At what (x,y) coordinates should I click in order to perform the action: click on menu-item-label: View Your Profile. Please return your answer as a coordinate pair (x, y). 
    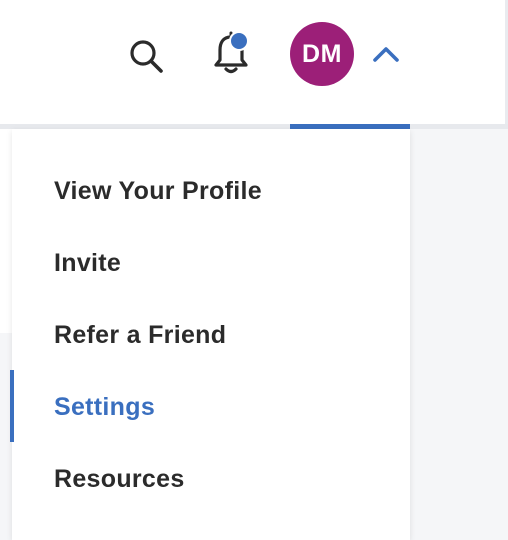
    Looking at the image, I should click on (158, 190).